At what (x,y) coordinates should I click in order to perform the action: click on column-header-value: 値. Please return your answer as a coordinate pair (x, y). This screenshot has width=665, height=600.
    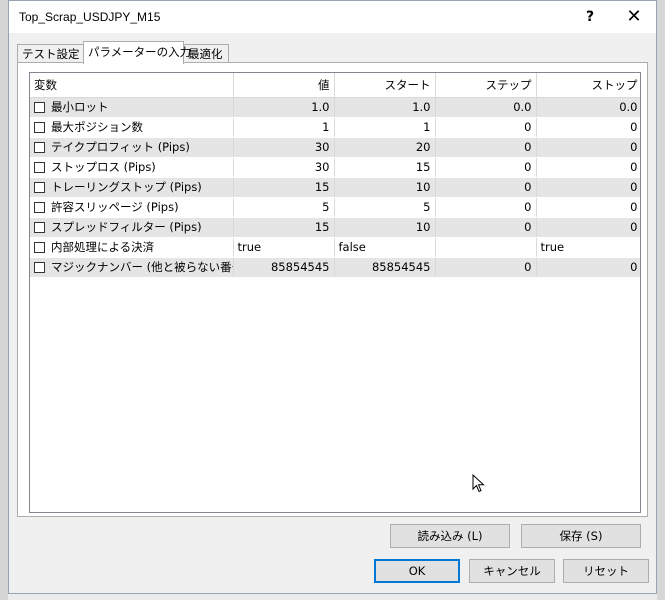
    Looking at the image, I should click on (284, 85).